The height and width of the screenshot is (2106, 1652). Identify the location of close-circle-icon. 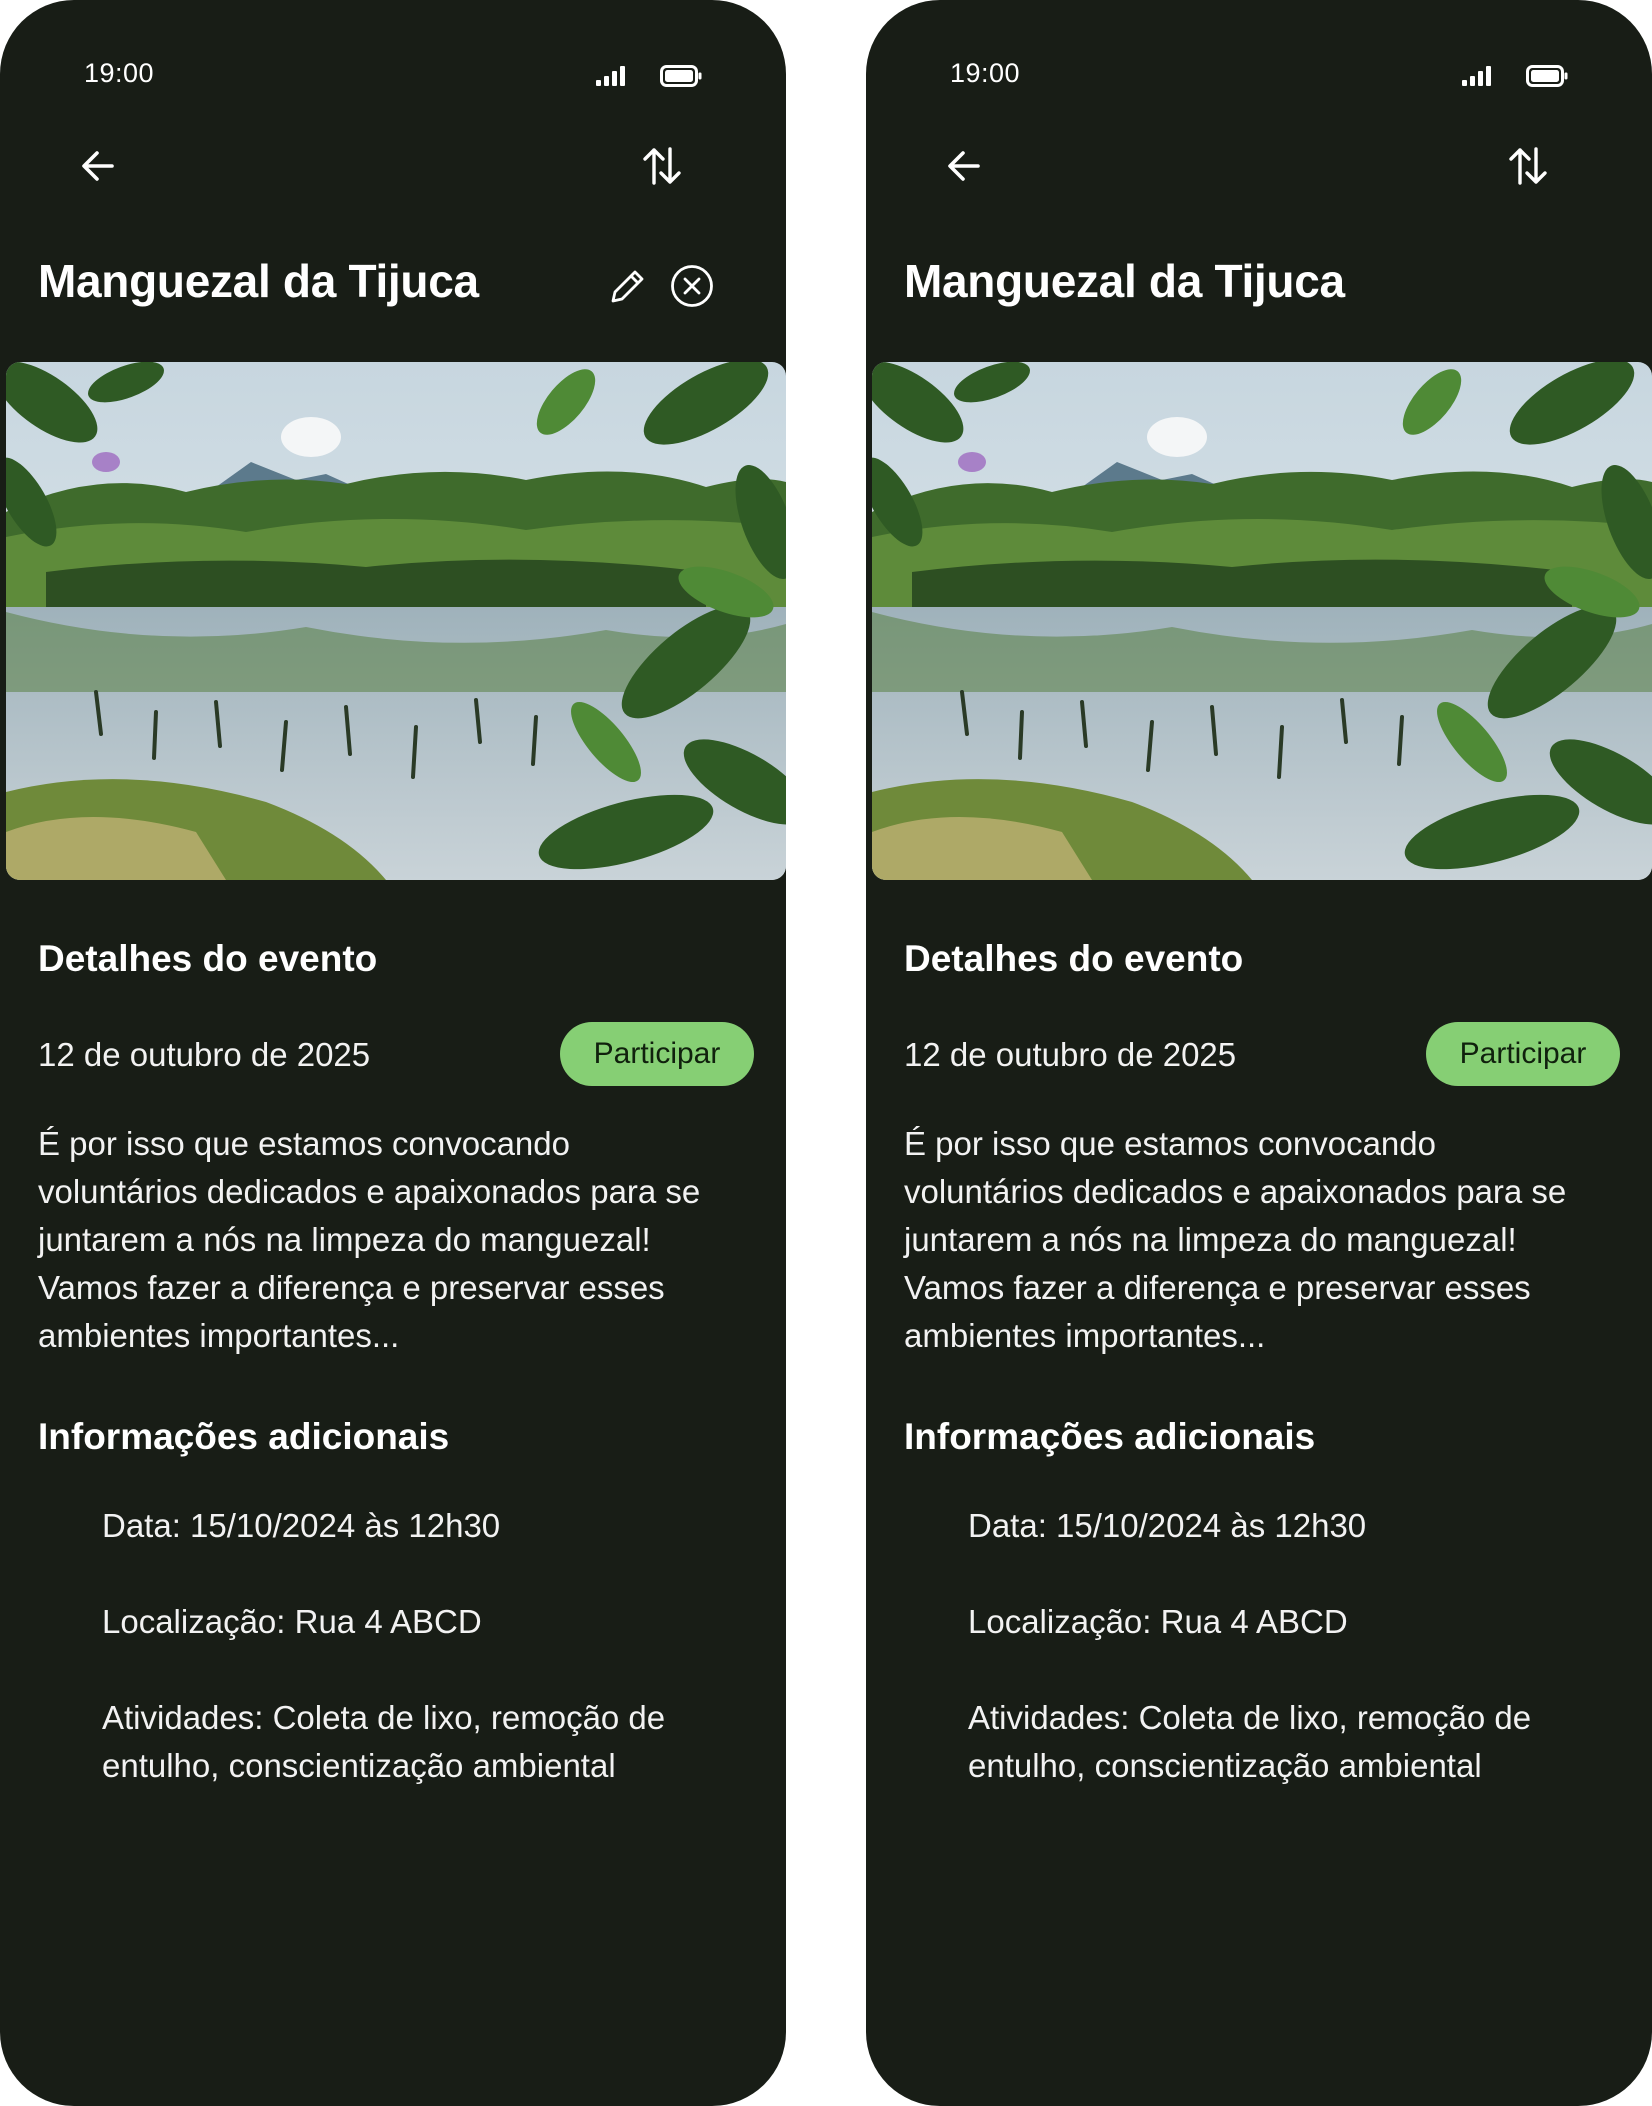
(692, 286).